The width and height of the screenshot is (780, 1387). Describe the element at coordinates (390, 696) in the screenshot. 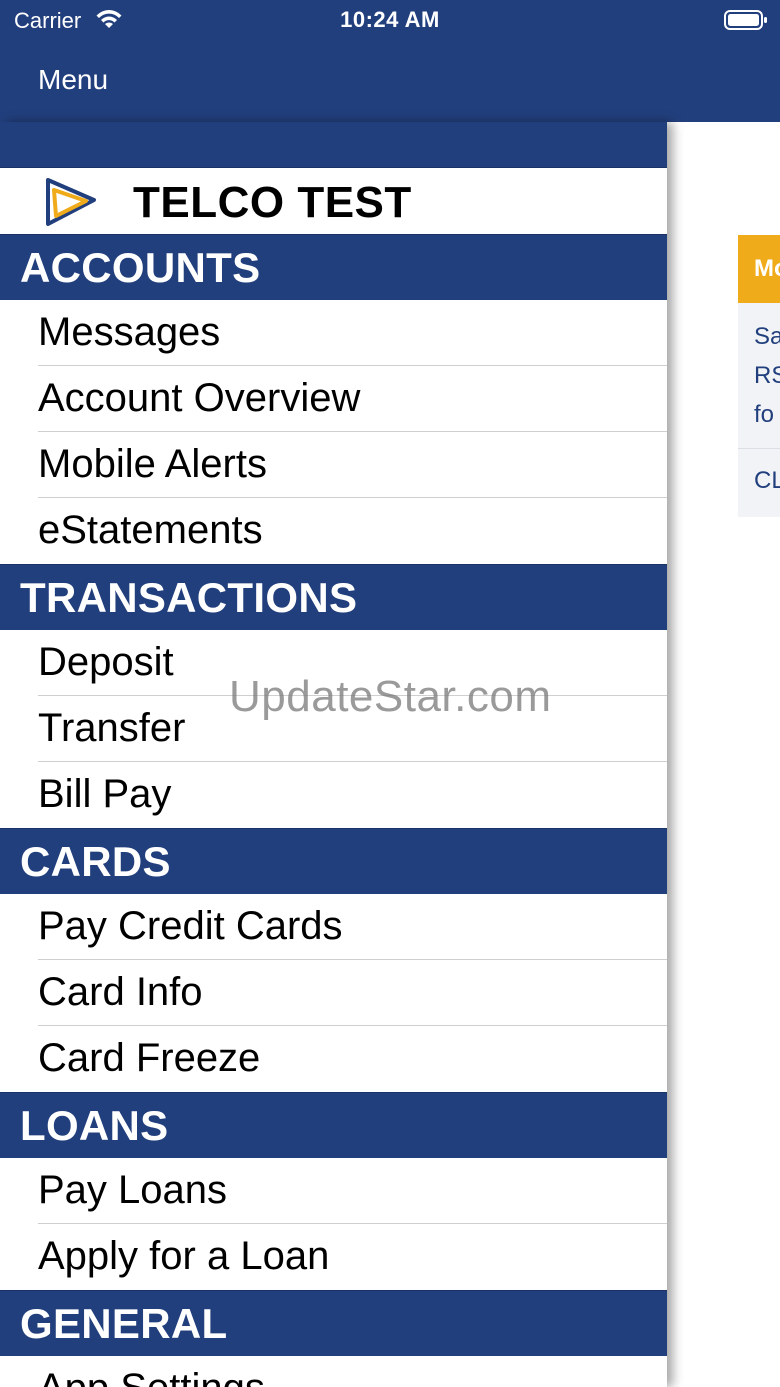

I see `watermark: UpdateStar.com` at that location.